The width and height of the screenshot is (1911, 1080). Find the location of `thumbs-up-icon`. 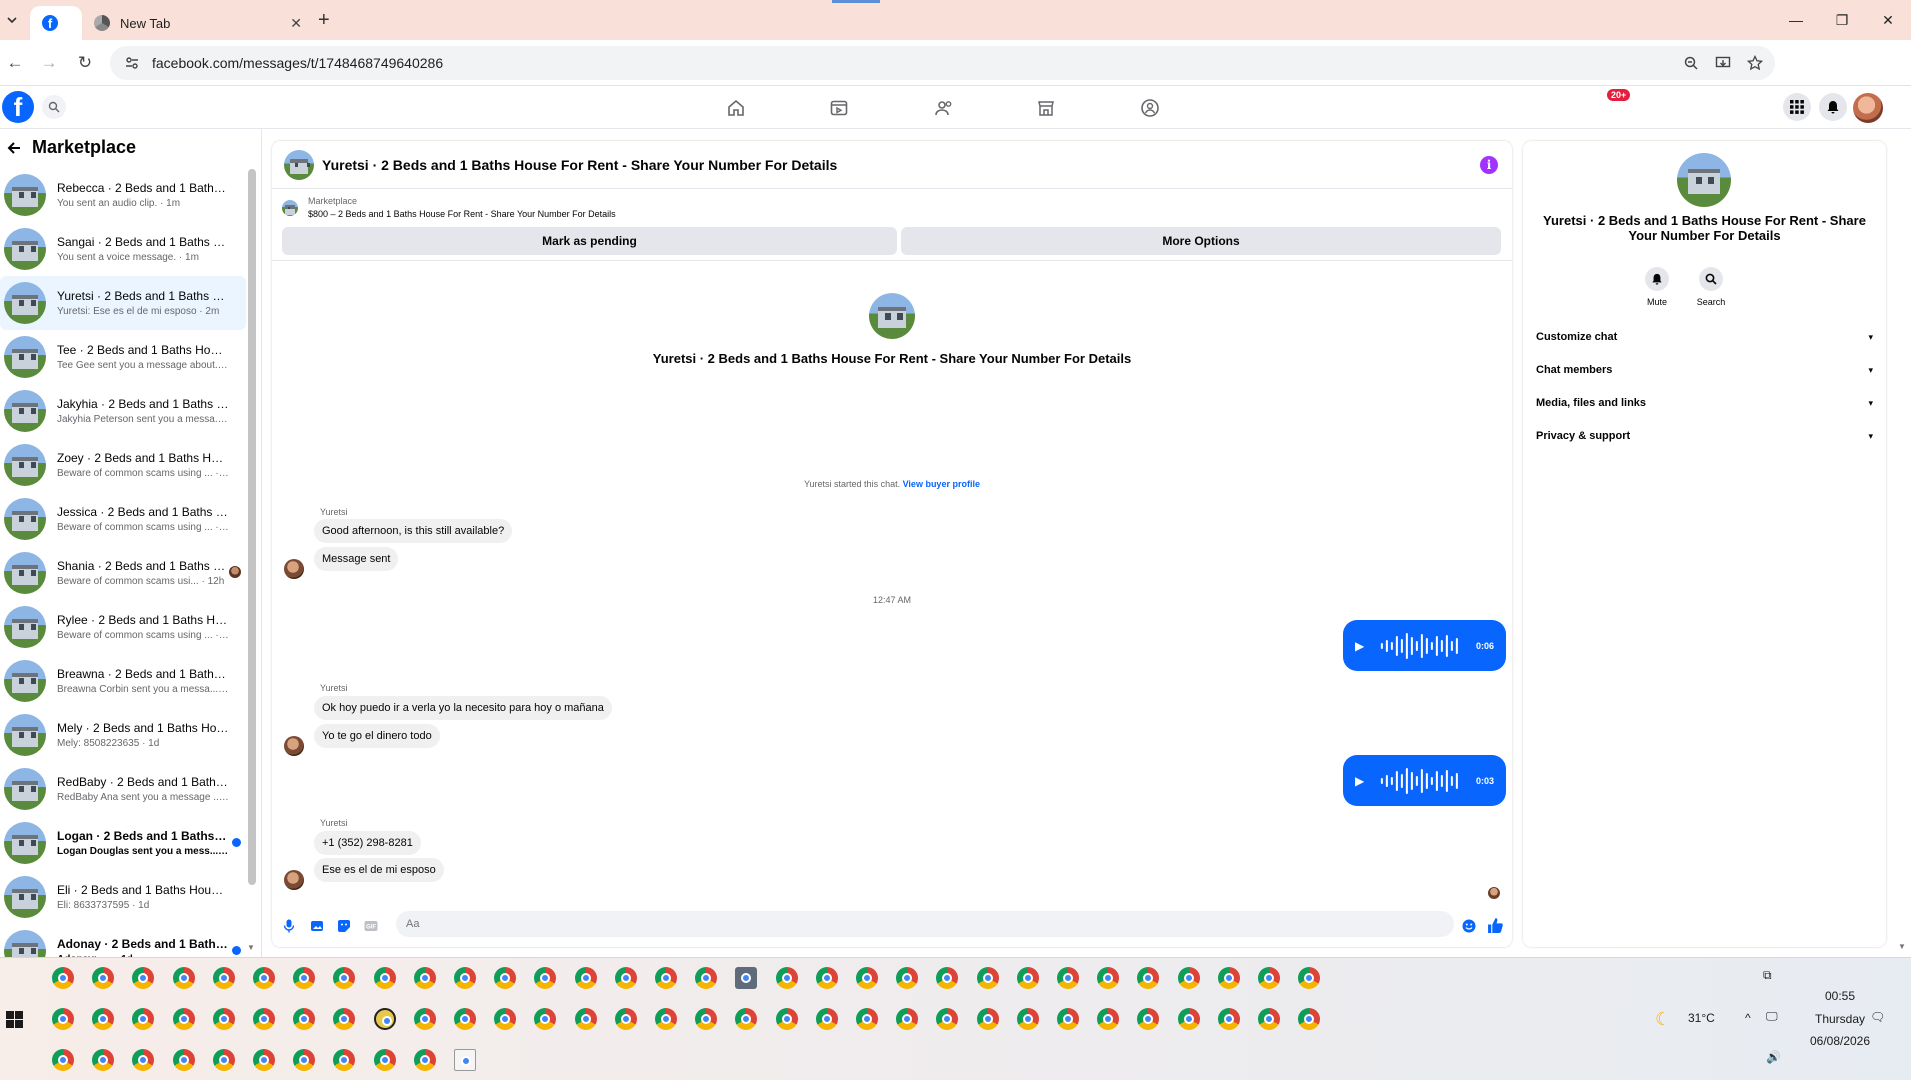

thumbs-up-icon is located at coordinates (1495, 925).